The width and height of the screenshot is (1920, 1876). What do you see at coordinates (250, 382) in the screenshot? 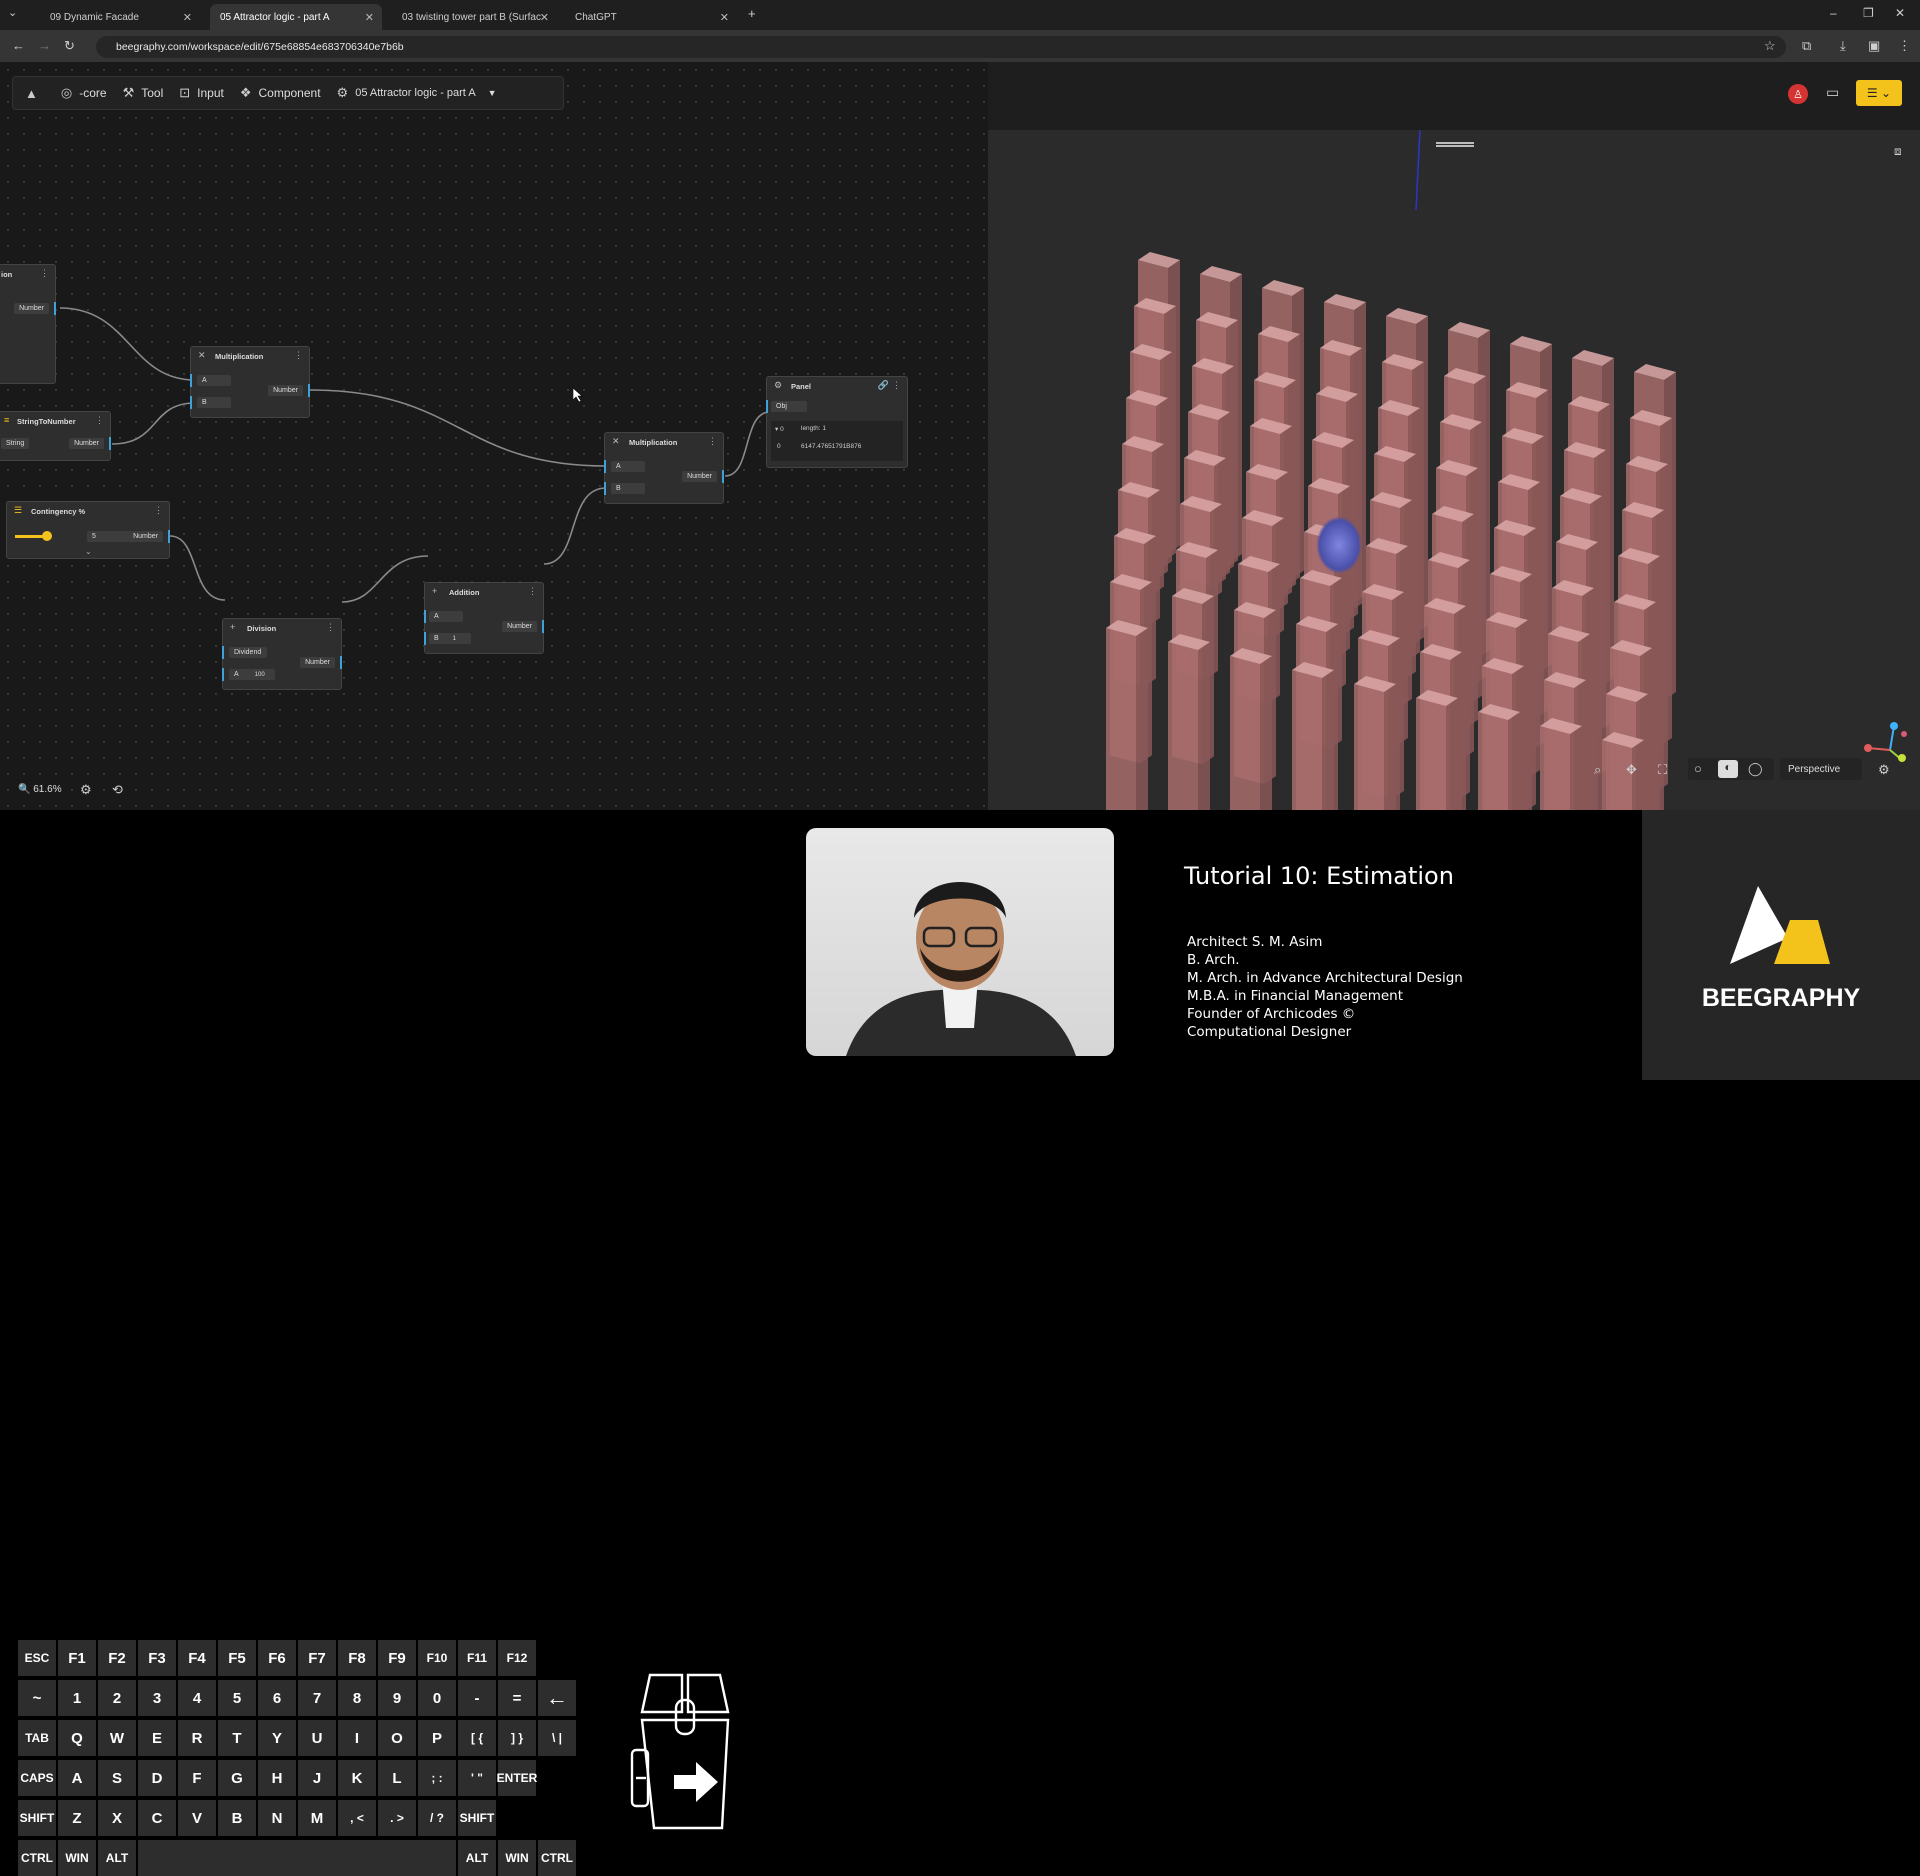
I see `node-multiplication-1: Multiplication ✕ ⋮ A B Number` at bounding box center [250, 382].